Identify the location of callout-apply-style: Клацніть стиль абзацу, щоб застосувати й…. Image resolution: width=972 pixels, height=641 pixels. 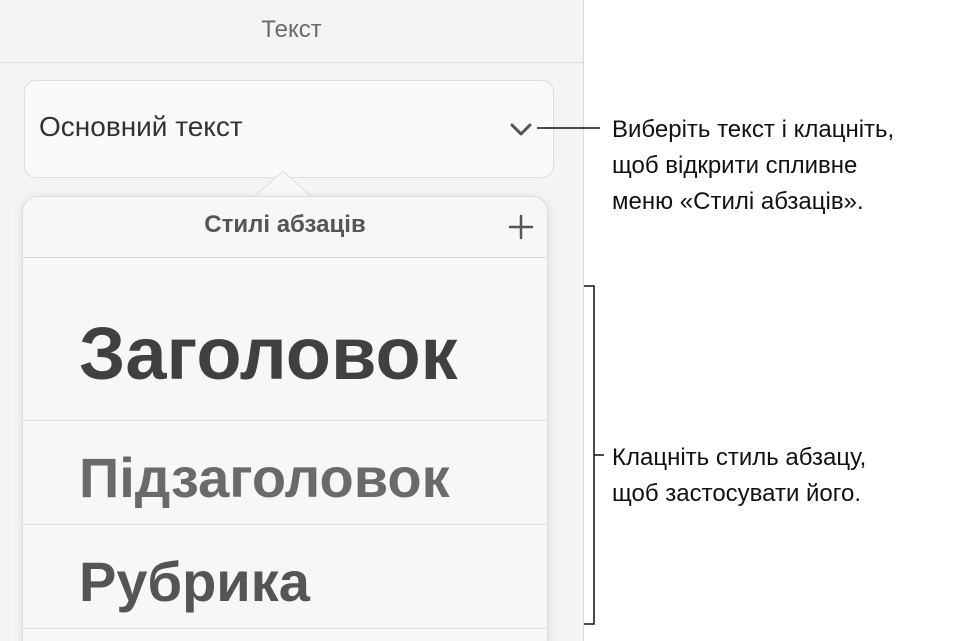
(790, 476).